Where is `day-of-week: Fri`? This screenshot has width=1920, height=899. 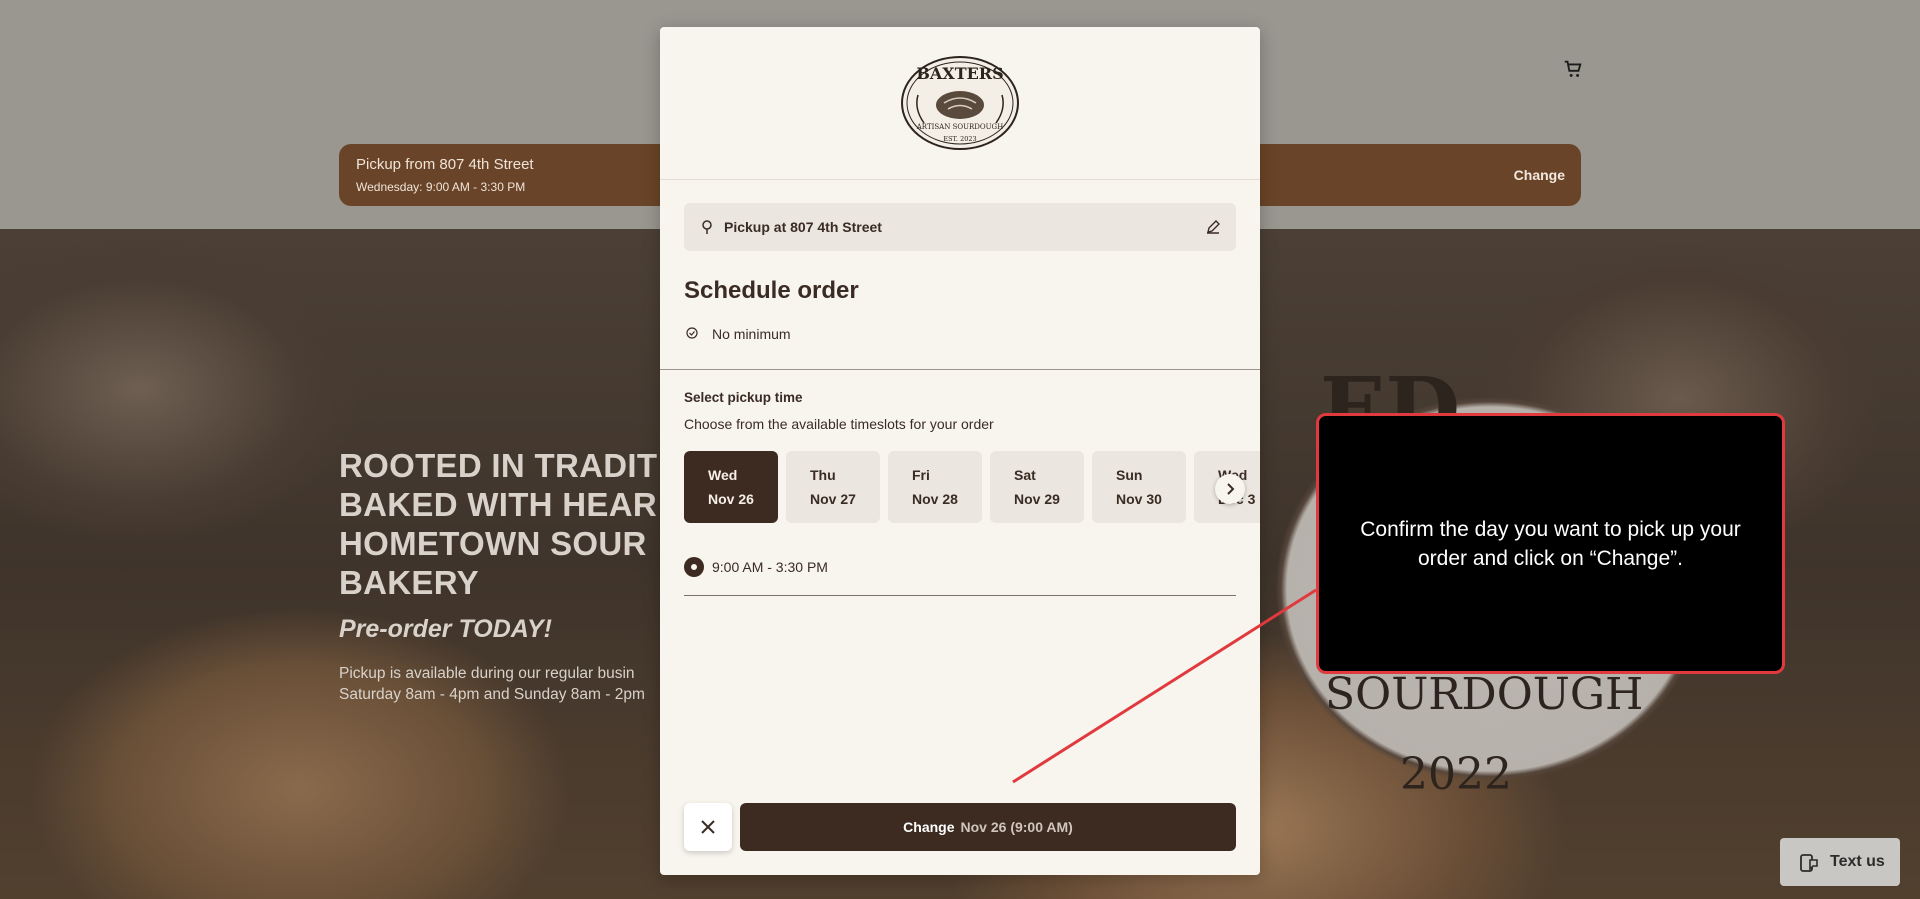
day-of-week: Fri is located at coordinates (921, 475).